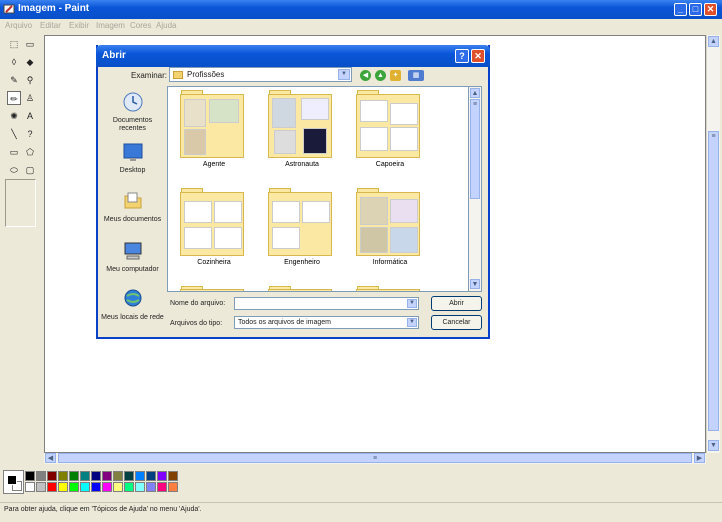 The height and width of the screenshot is (522, 722). I want to click on line-icon: ╲, so click(14, 134).